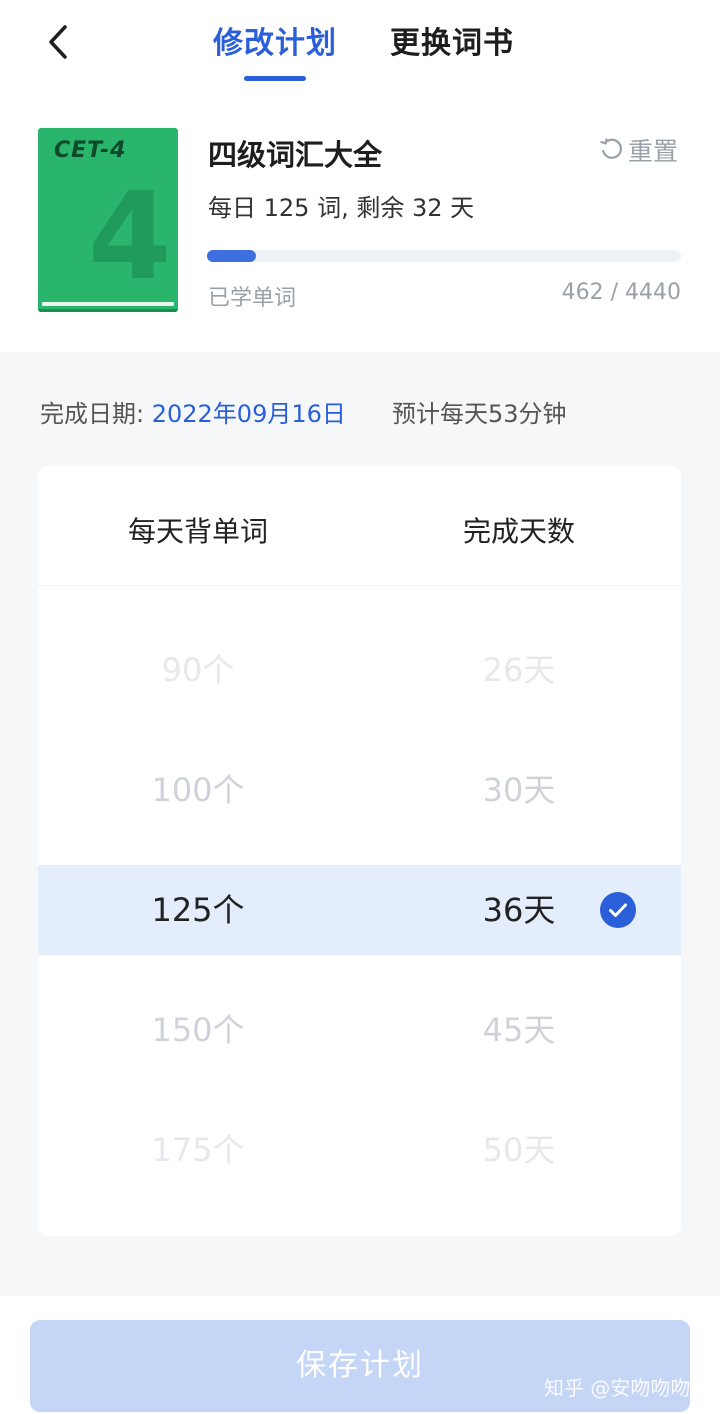 Image resolution: width=720 pixels, height=1414 pixels. Describe the element at coordinates (611, 148) in the screenshot. I see `refresh-icon` at that location.